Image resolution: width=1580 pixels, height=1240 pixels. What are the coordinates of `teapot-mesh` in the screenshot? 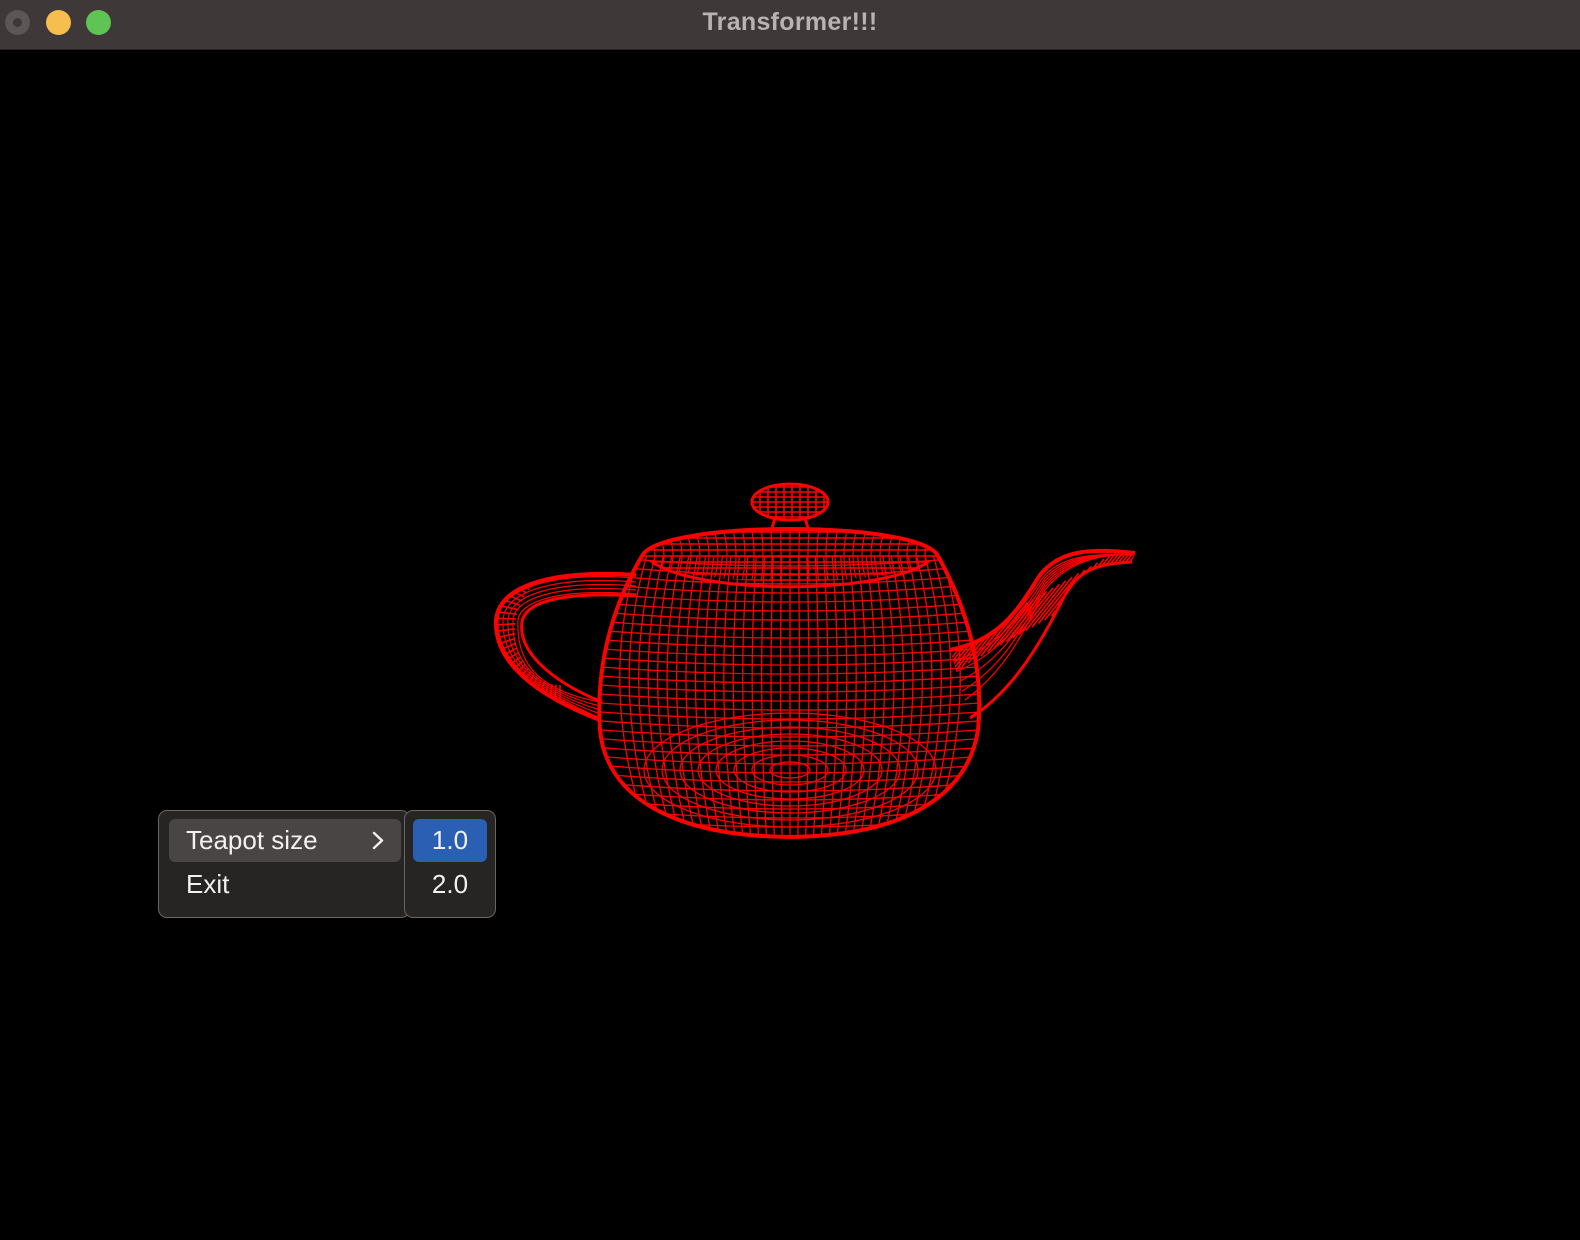 It's located at (814, 661).